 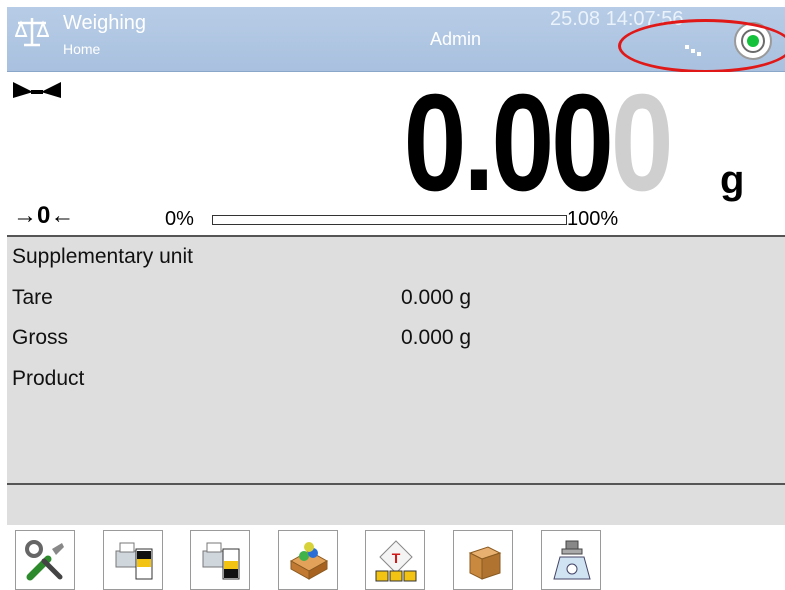 I want to click on app-title: Weighing, so click(x=105, y=23).